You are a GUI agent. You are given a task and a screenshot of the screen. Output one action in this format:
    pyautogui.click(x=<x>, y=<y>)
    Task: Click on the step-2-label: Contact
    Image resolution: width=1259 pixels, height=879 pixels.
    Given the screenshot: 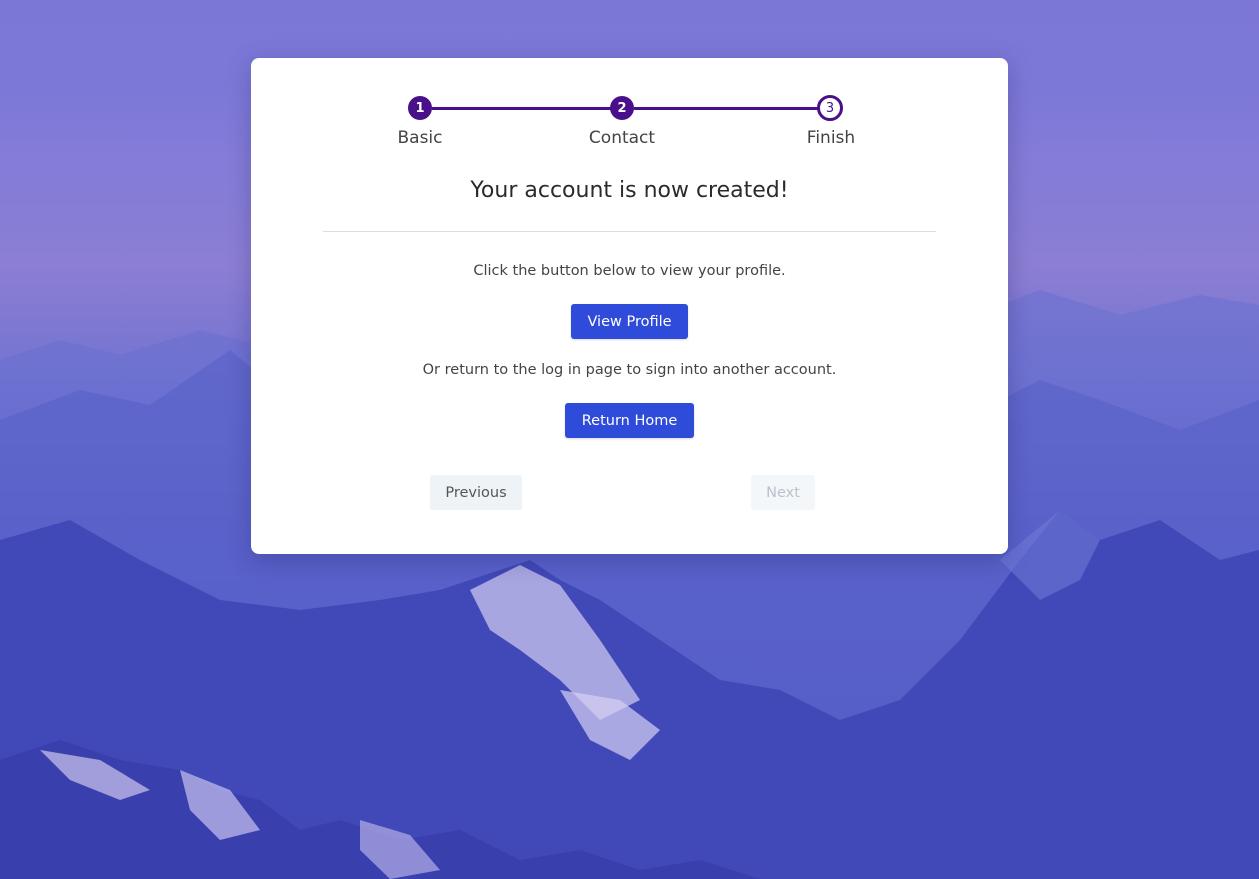 What is the action you would take?
    pyautogui.click(x=622, y=138)
    